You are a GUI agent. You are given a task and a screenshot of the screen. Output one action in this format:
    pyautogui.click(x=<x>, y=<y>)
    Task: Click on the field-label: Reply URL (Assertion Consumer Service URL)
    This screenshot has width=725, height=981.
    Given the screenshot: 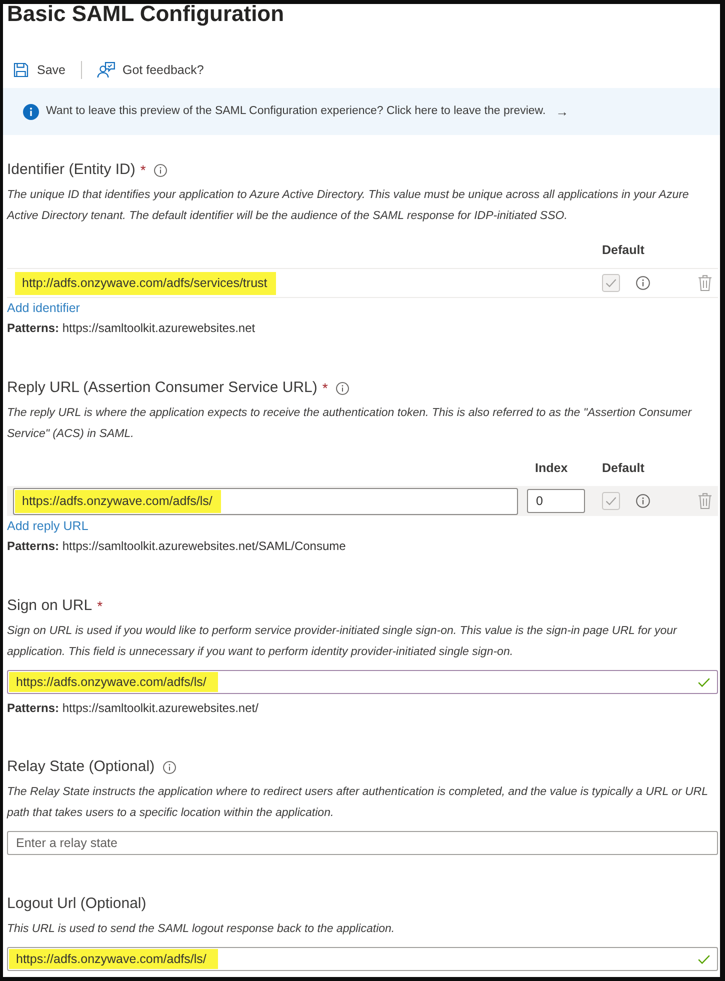 What is the action you would take?
    pyautogui.click(x=162, y=388)
    